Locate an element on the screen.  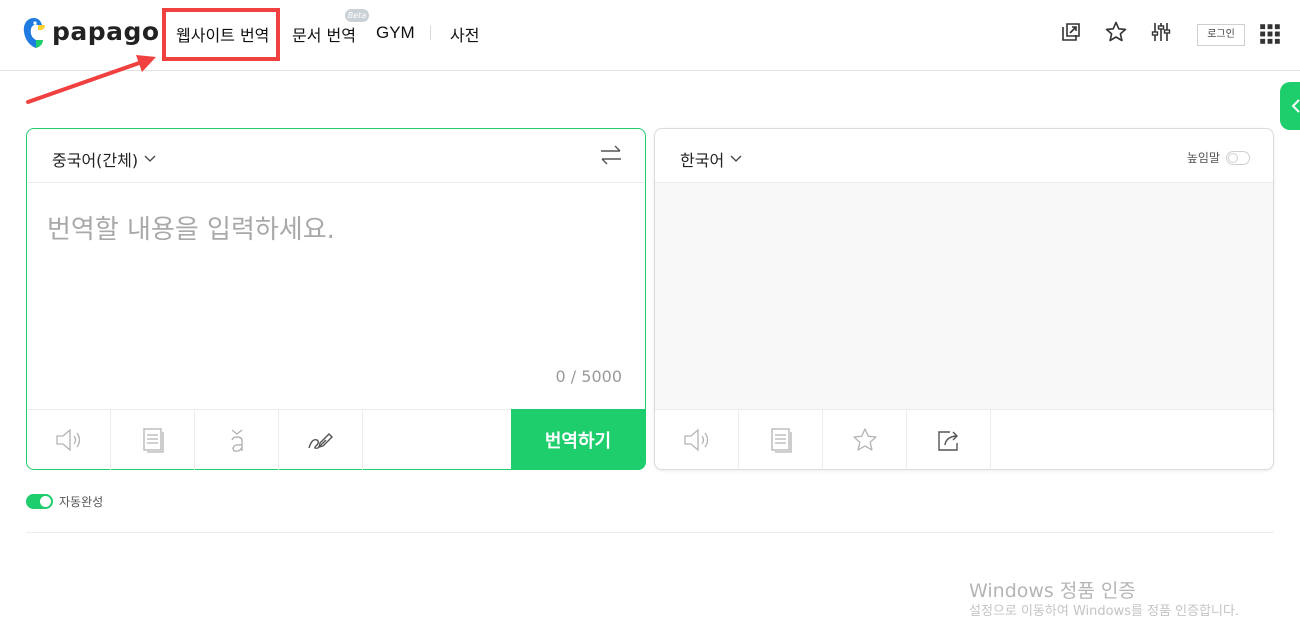
target-dictionary-button is located at coordinates (781, 440).